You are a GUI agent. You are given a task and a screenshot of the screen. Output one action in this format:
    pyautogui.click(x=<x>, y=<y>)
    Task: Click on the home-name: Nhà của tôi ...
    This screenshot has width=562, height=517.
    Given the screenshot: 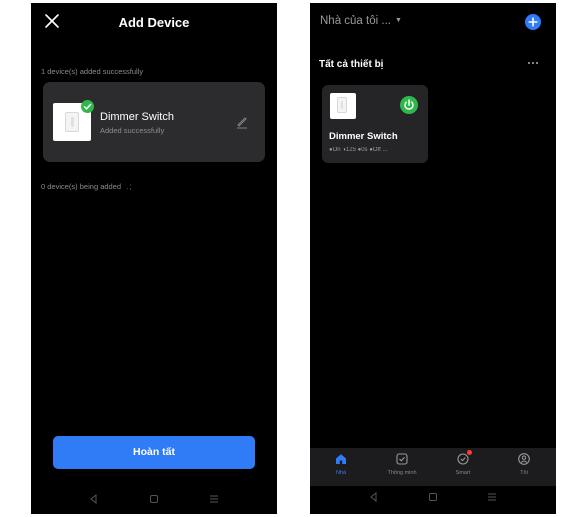 What is the action you would take?
    pyautogui.click(x=355, y=21)
    